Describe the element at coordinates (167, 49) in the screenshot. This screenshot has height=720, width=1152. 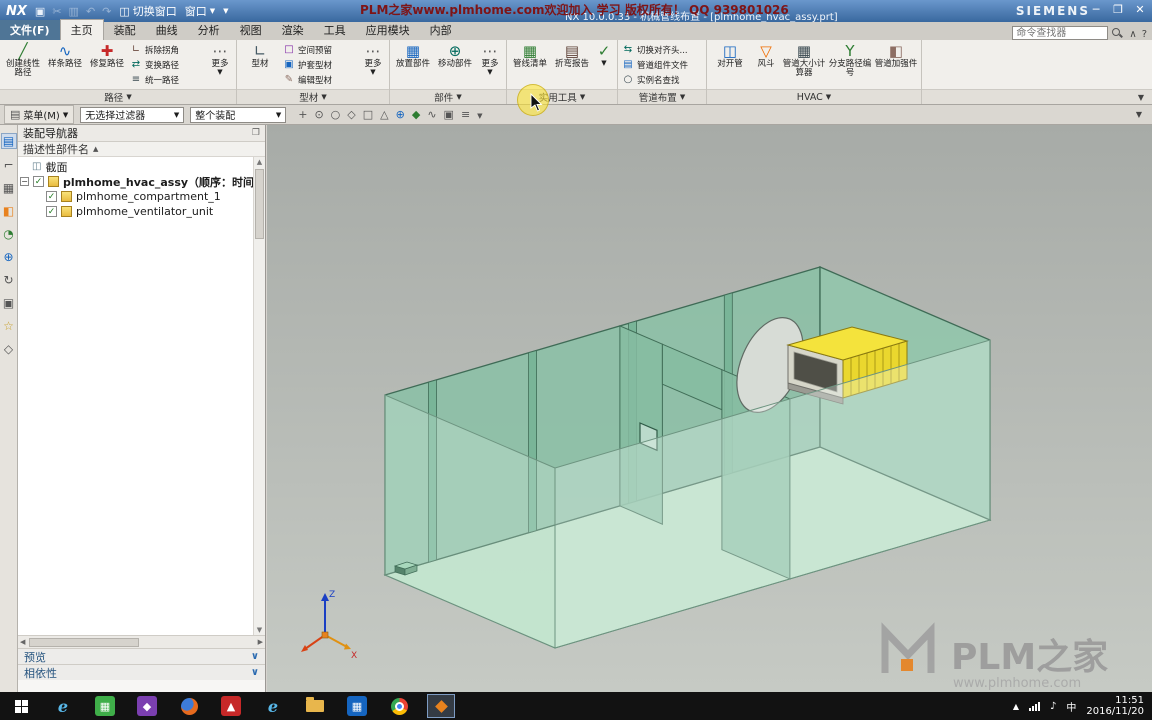
I see `remove-corner-button: ∟ 拆除拐角` at that location.